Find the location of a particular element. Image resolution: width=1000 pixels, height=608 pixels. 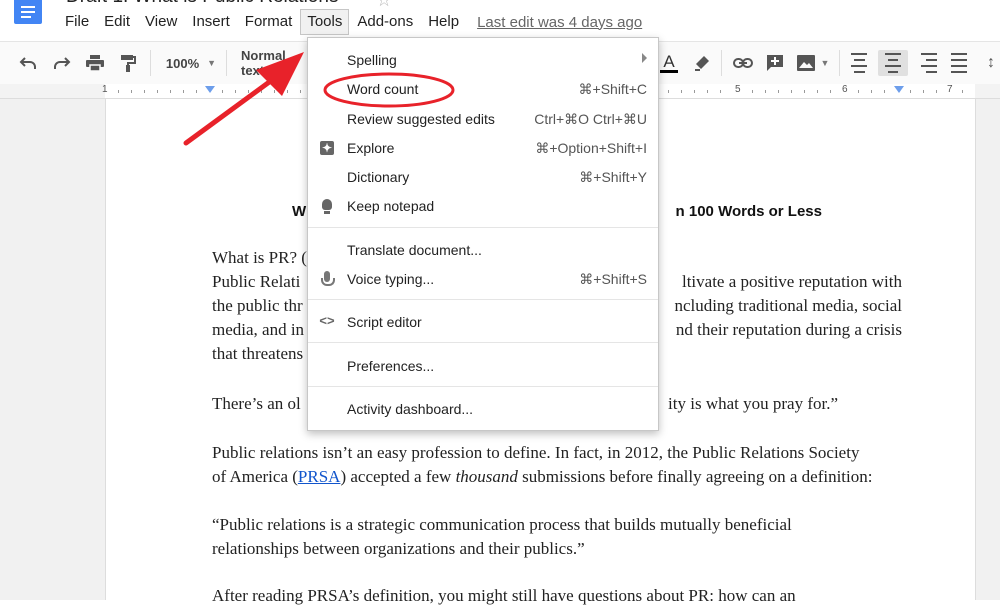

italic-line-right: nd their reputation during a crisis is located at coordinates (788, 329).